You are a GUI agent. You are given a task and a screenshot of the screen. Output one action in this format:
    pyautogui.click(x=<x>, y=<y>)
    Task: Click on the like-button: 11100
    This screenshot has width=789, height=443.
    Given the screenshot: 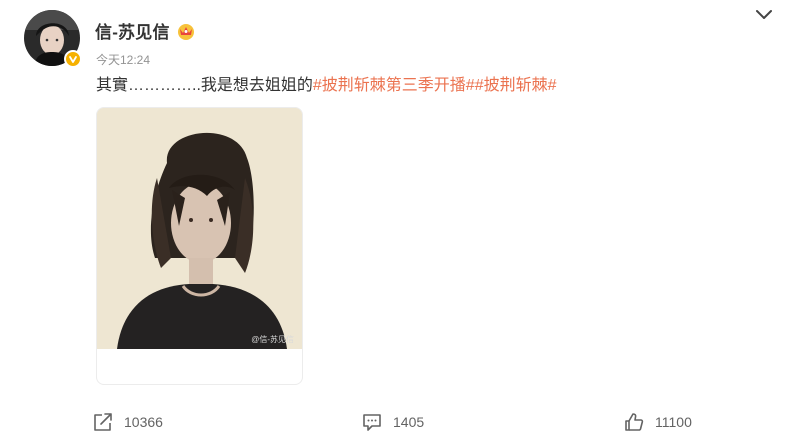 What is the action you would take?
    pyautogui.click(x=657, y=422)
    